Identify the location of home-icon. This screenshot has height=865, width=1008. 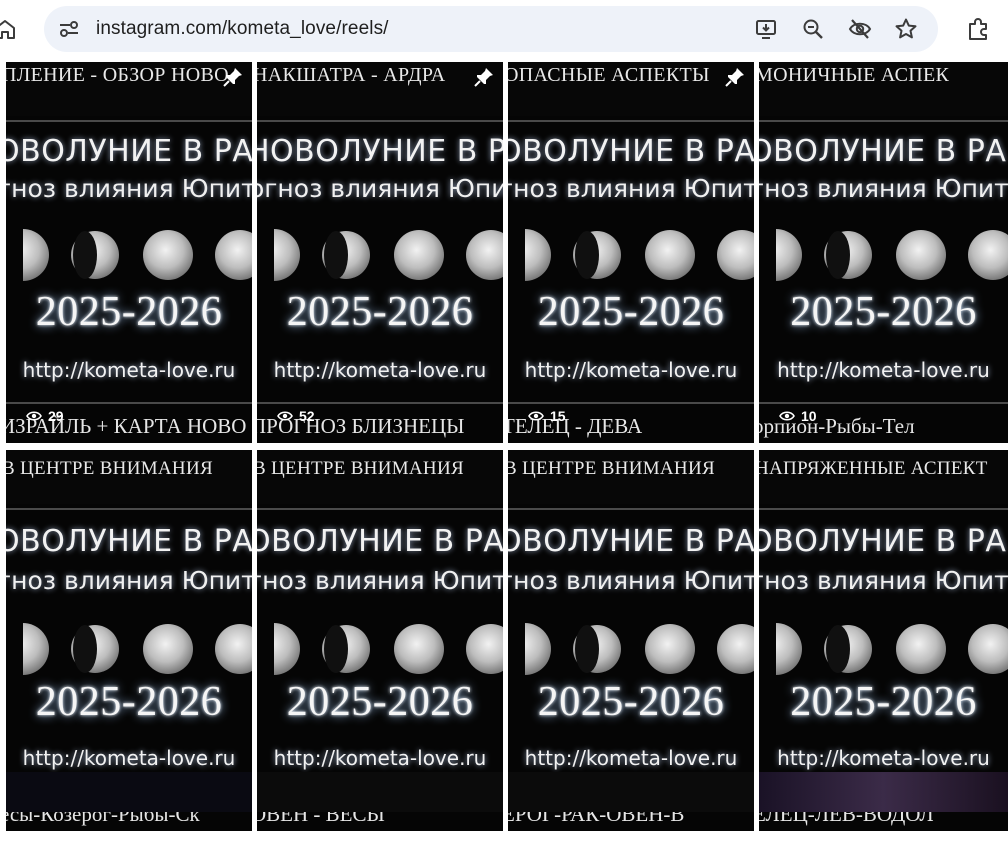
(8, 29).